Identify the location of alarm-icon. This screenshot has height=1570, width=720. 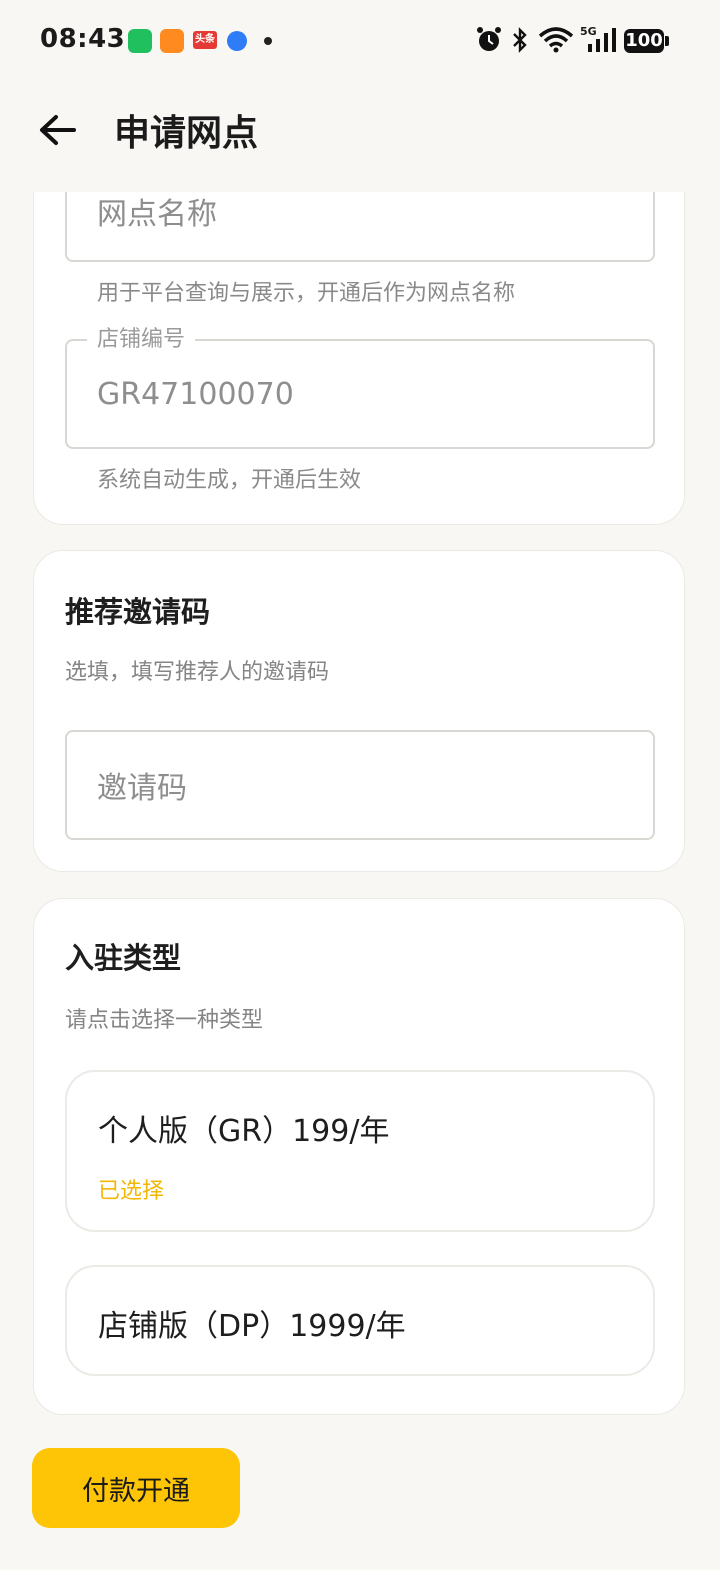
(489, 39).